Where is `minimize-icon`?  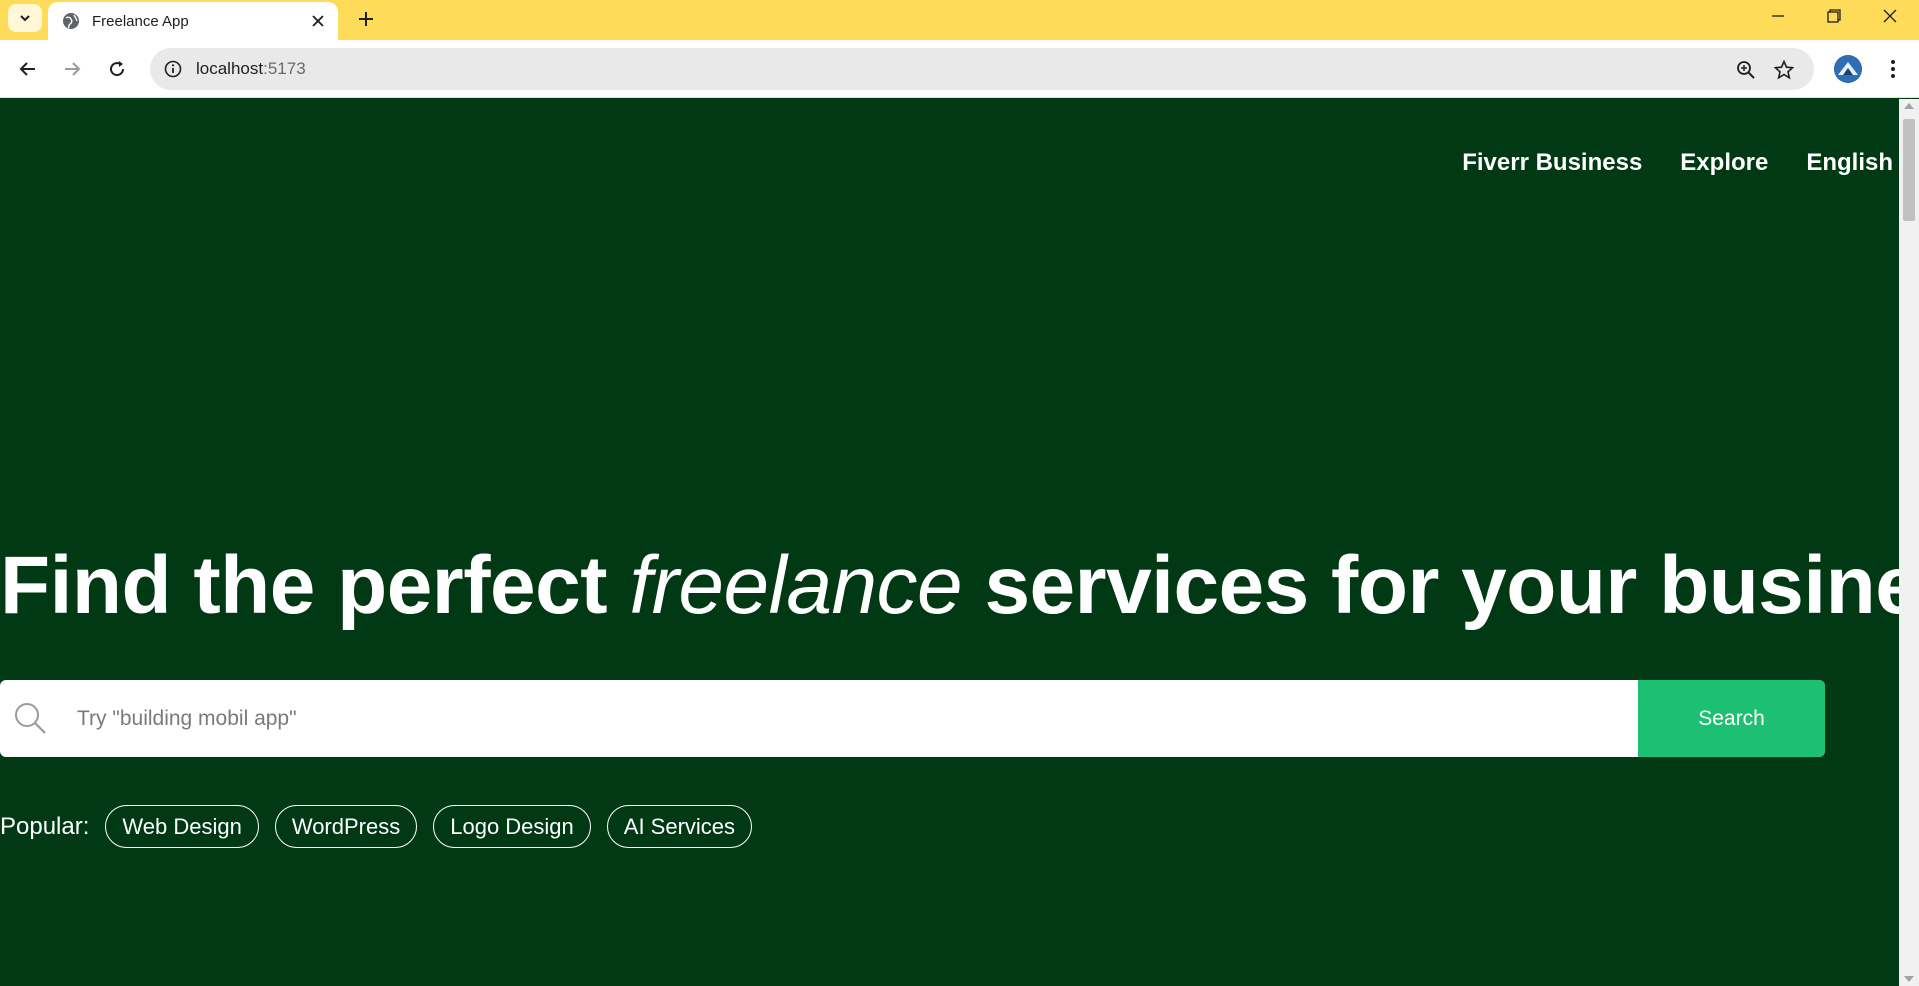
minimize-icon is located at coordinates (1778, 16).